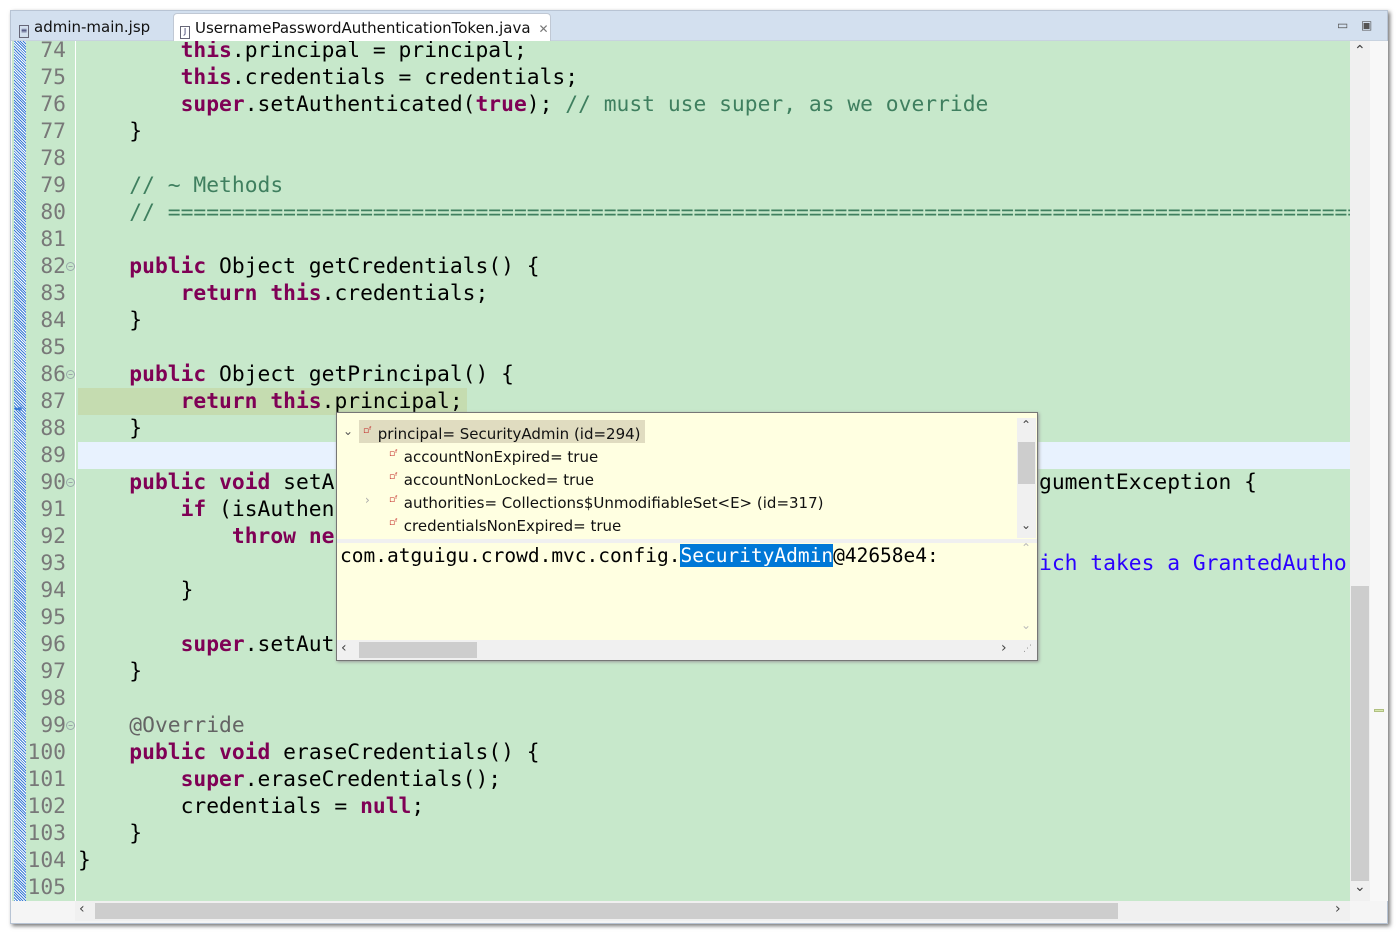  Describe the element at coordinates (46, 887) in the screenshot. I see `line-number: 105` at that location.